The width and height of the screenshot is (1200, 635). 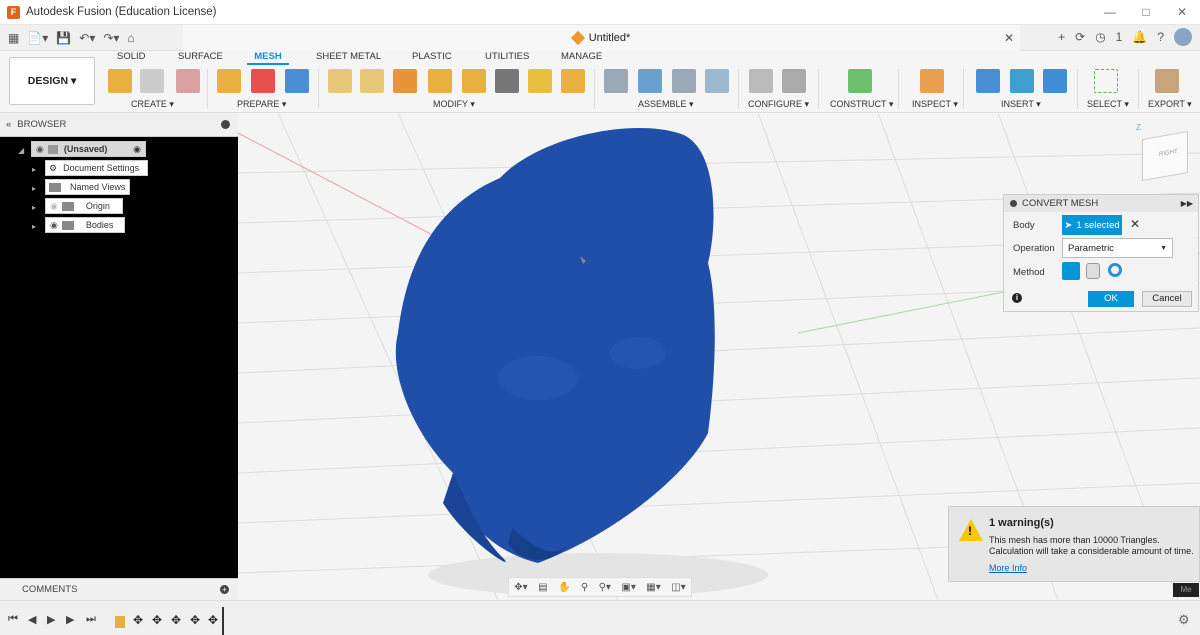 What do you see at coordinates (340, 81) in the screenshot?
I see `modify-plane-cut-icon` at bounding box center [340, 81].